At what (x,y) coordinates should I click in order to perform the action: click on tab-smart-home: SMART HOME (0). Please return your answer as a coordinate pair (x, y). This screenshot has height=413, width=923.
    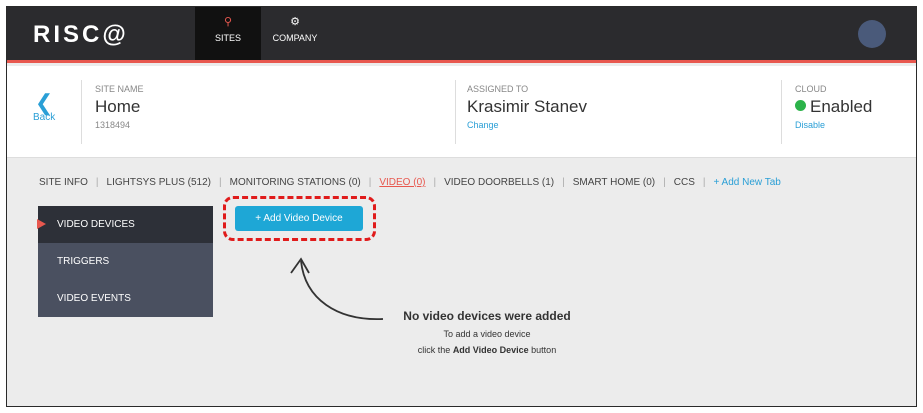
    Looking at the image, I should click on (614, 182).